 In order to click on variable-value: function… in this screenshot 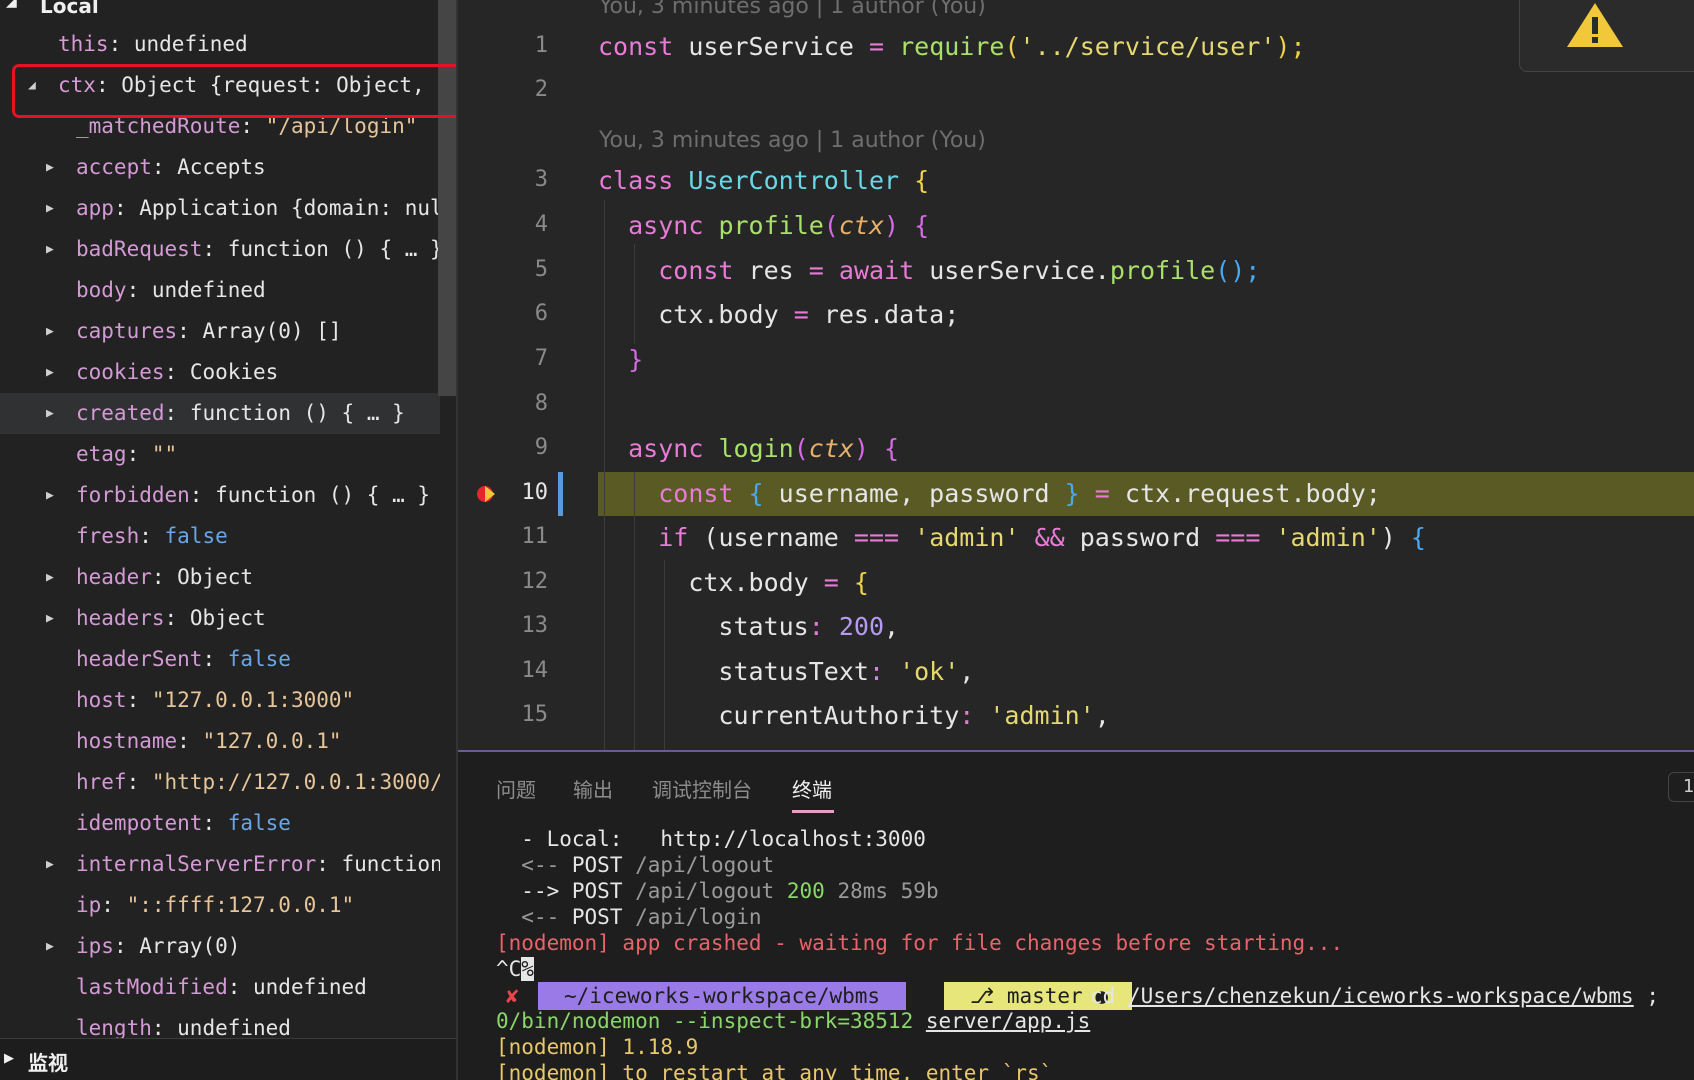, I will do `click(390, 864)`.